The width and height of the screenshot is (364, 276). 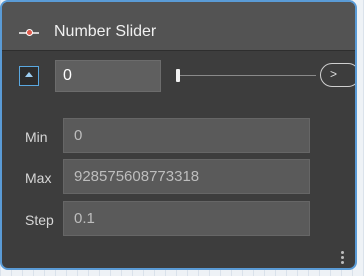 I want to click on output-port-chevron: >, so click(x=334, y=74).